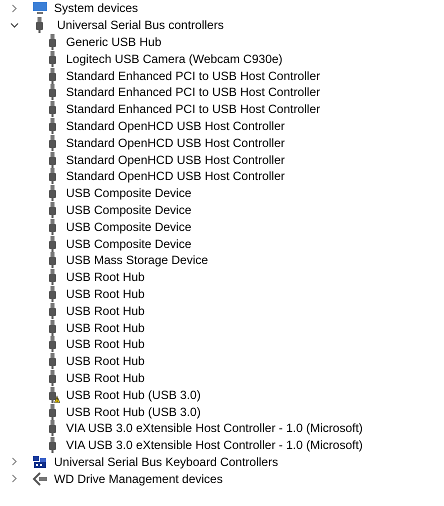 The width and height of the screenshot is (444, 506). What do you see at coordinates (140, 25) in the screenshot?
I see `category-label: Universal Serial Bus controllers` at bounding box center [140, 25].